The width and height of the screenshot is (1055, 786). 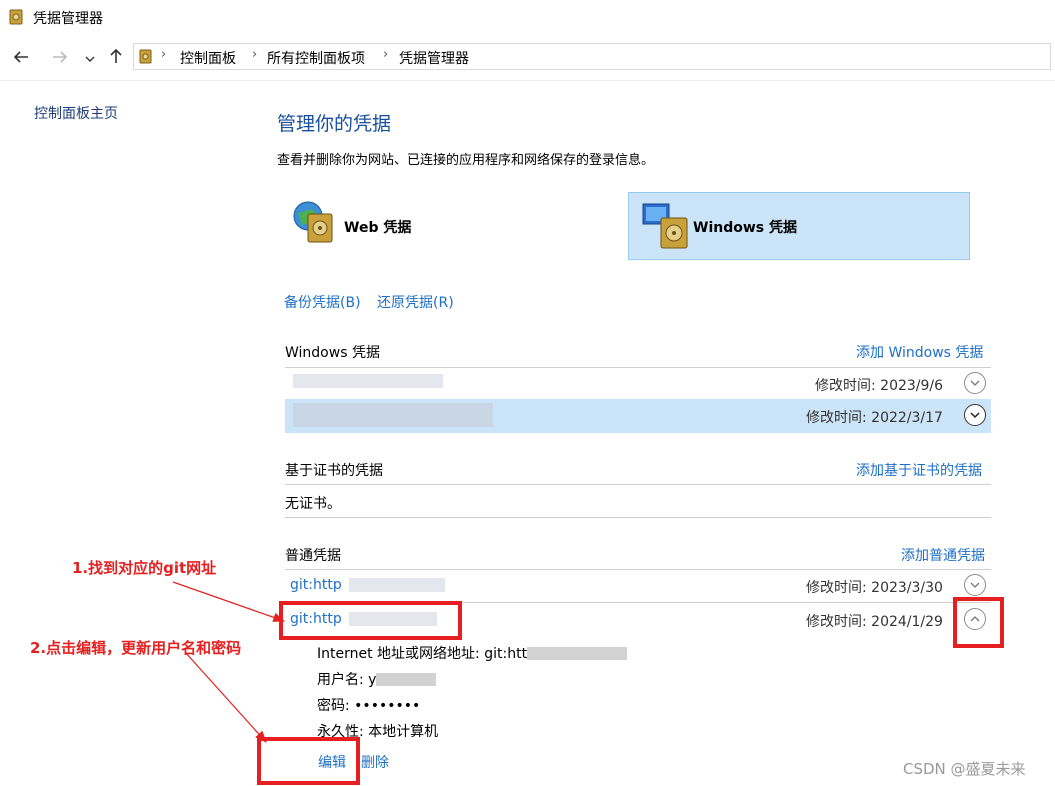 What do you see at coordinates (874, 588) in the screenshot?
I see `modified-time: 修改时间: 2023/3/30` at bounding box center [874, 588].